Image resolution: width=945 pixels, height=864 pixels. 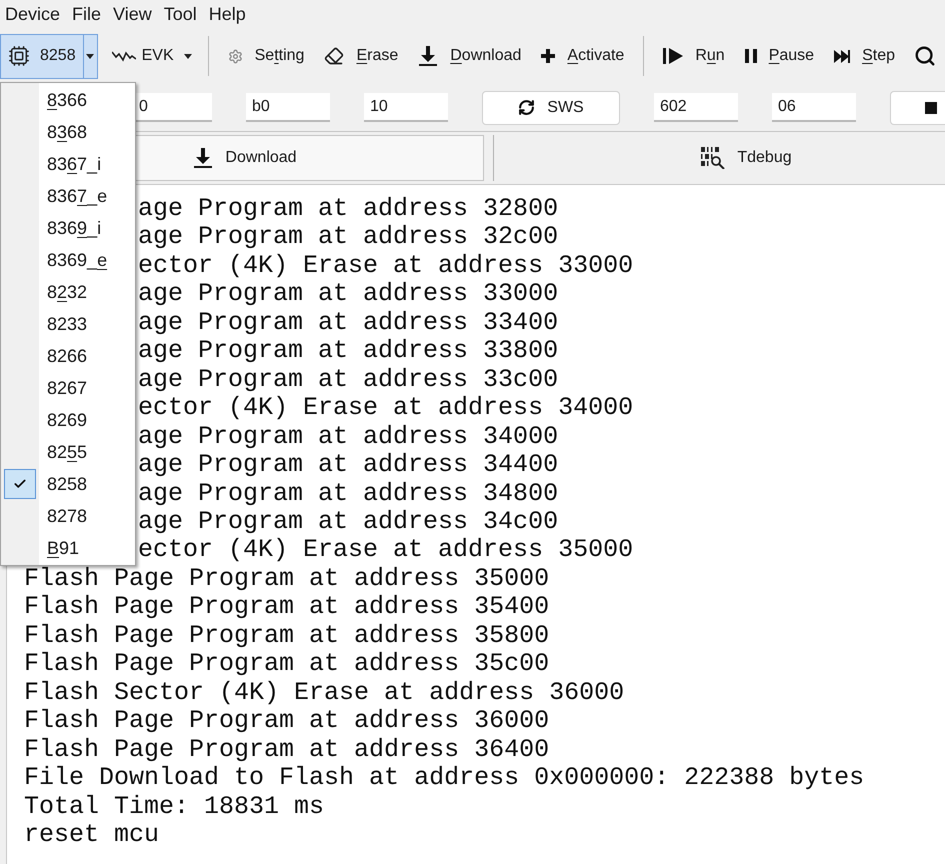 I want to click on setting-button: Setting, so click(x=266, y=56).